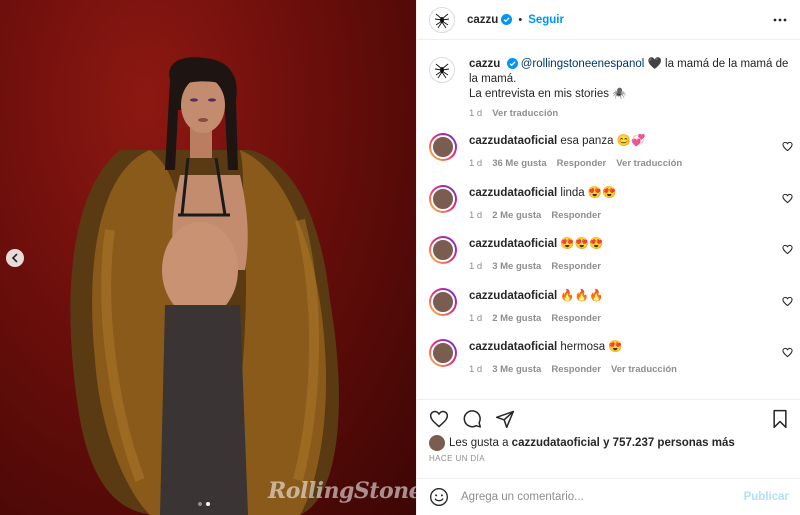  What do you see at coordinates (669, 443) in the screenshot?
I see `likes-count-link: y 757.237 personas más` at bounding box center [669, 443].